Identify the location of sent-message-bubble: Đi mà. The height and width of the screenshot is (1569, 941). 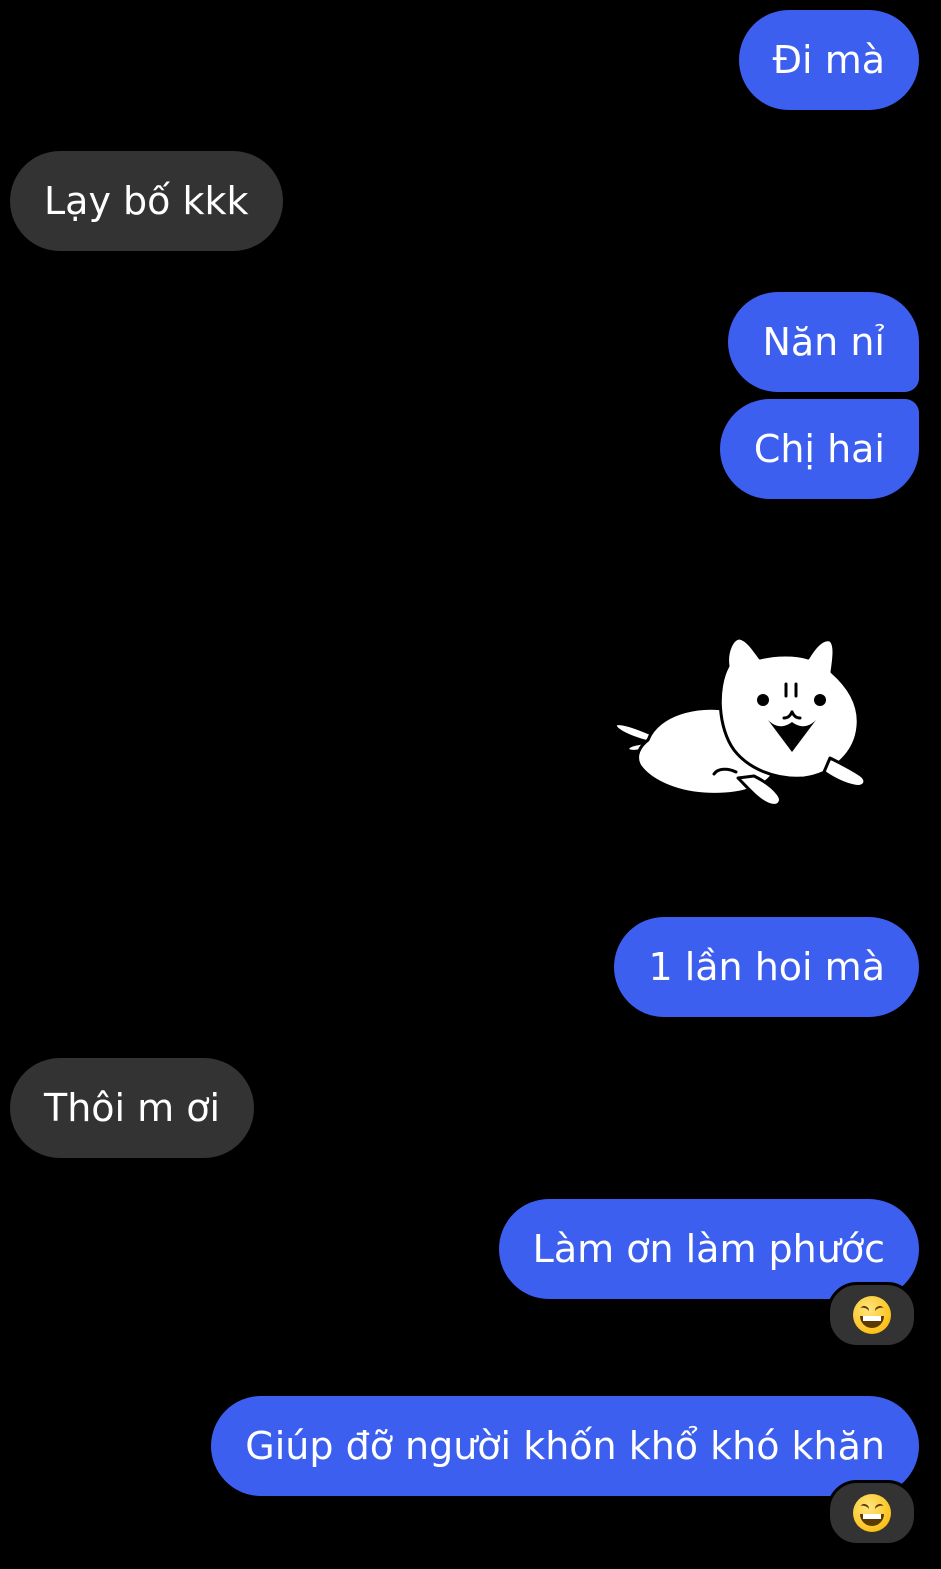
(828, 60).